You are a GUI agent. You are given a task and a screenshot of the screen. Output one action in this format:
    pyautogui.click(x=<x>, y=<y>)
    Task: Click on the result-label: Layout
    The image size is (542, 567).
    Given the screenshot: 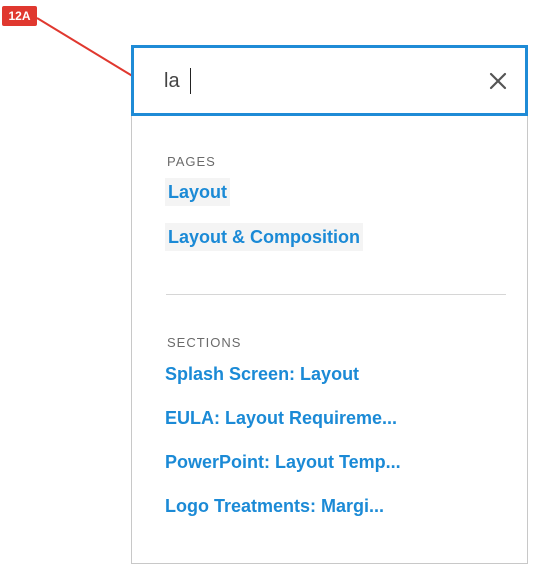 What is the action you would take?
    pyautogui.click(x=198, y=192)
    